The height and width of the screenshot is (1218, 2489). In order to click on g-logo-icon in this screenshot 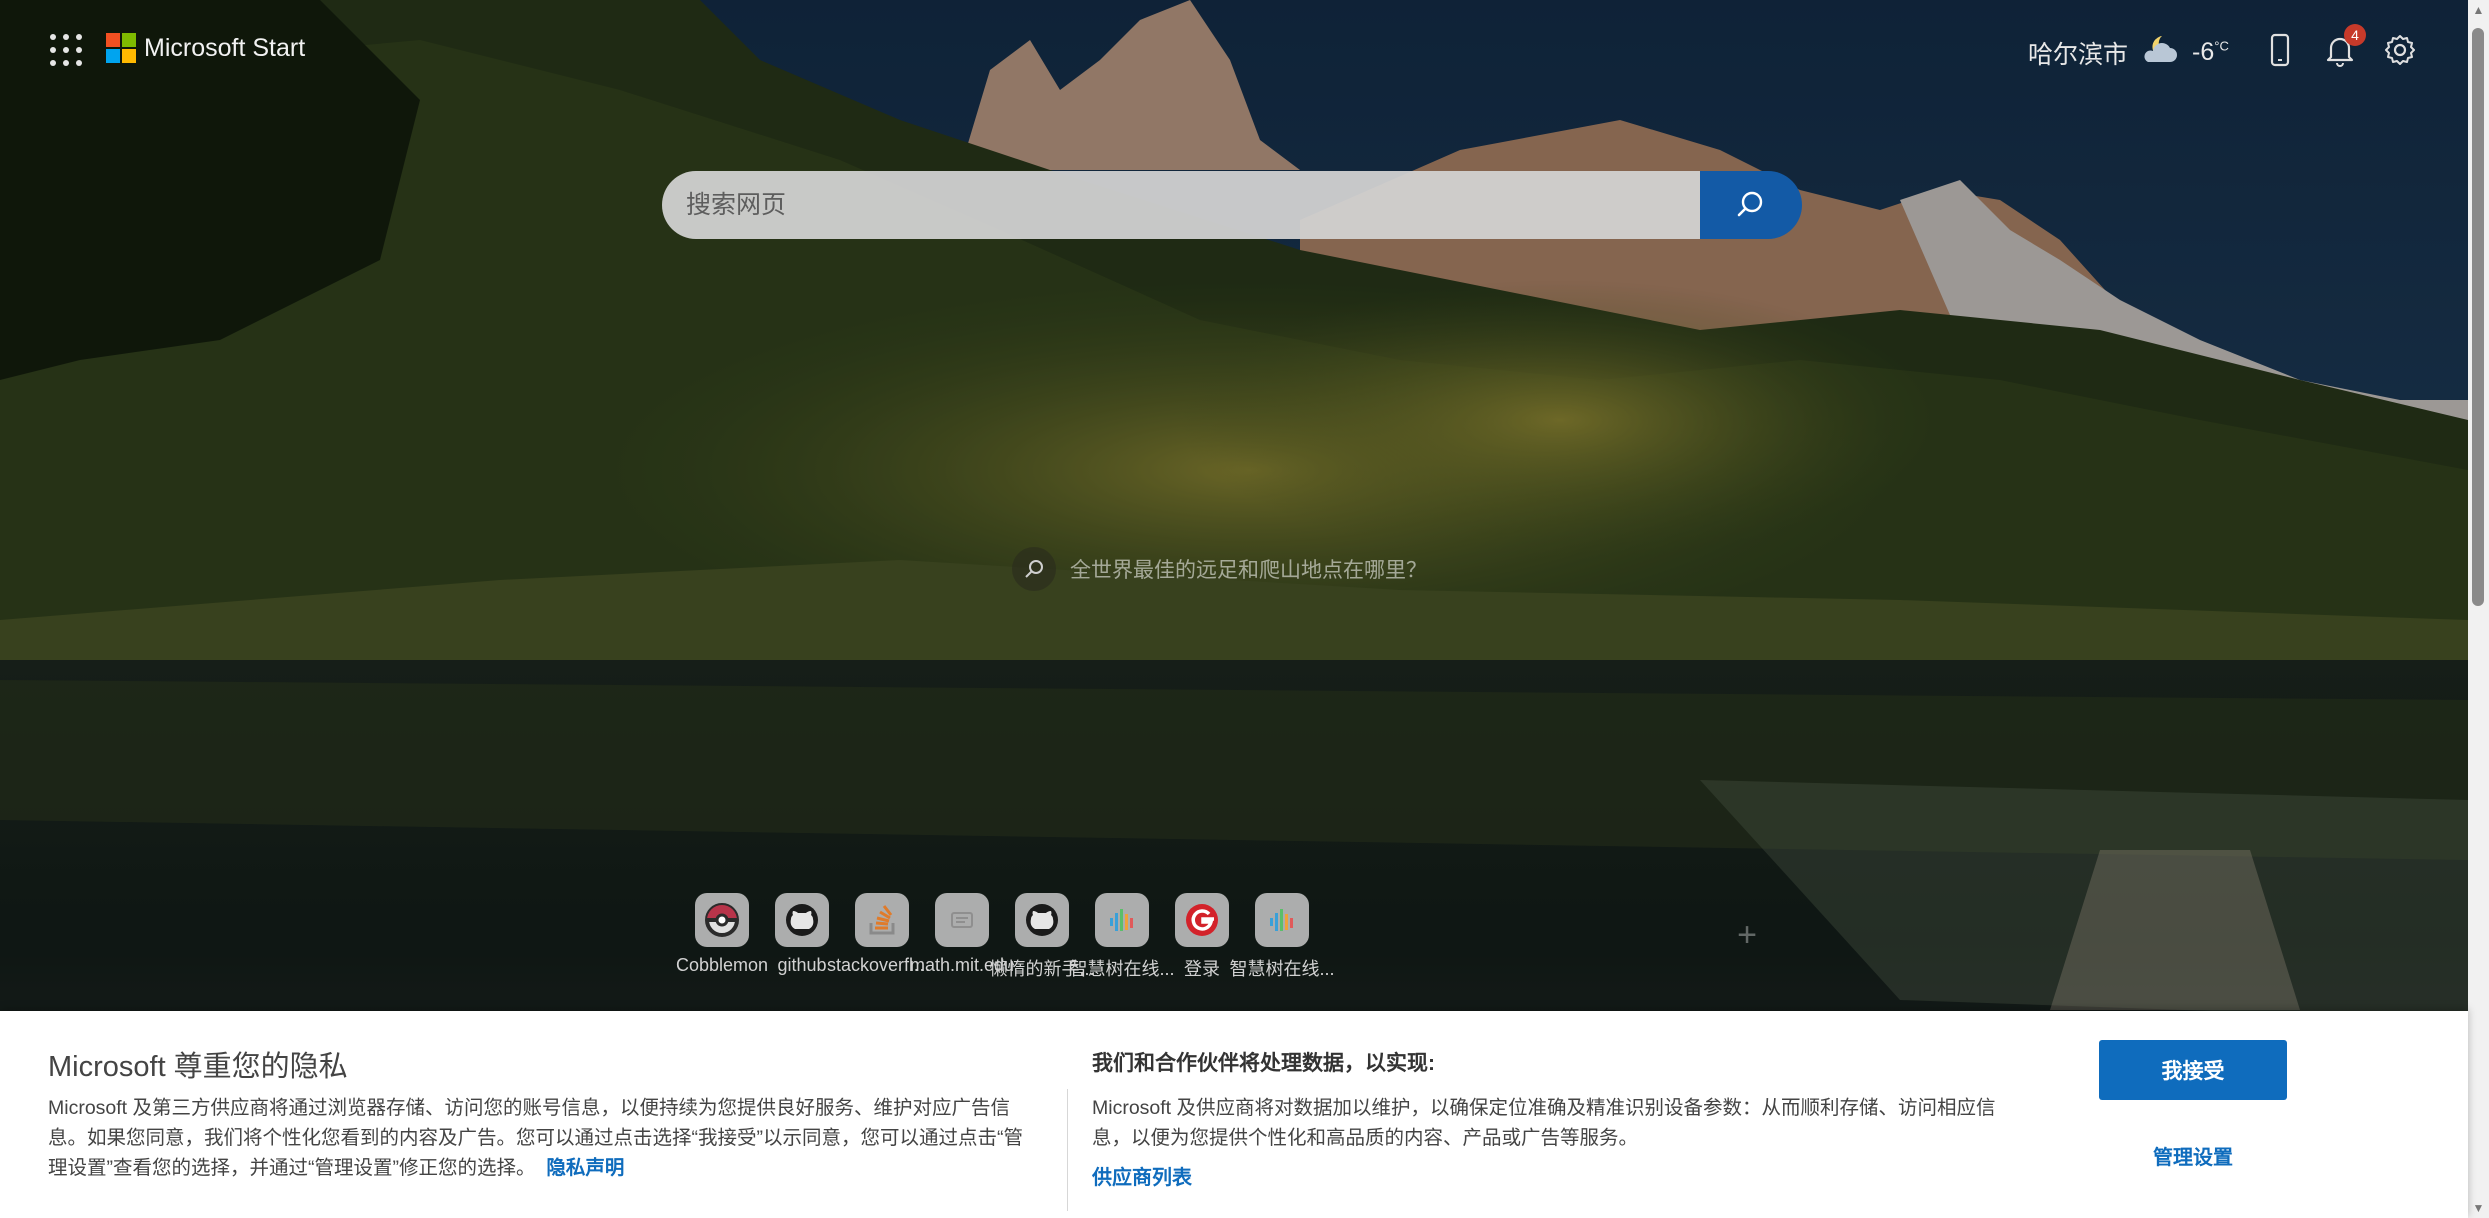, I will do `click(1202, 920)`.